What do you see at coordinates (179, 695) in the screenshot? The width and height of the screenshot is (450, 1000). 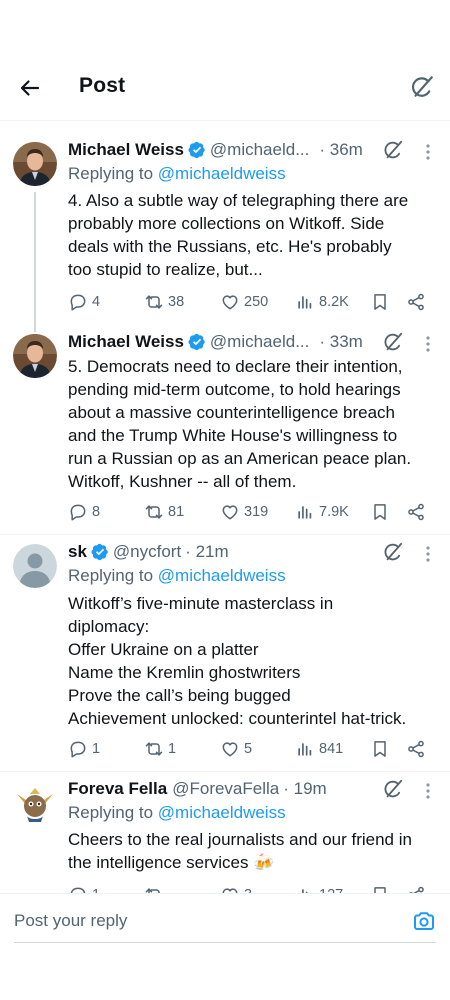 I see `tweet-text-line: Prove the call’s being bugged` at bounding box center [179, 695].